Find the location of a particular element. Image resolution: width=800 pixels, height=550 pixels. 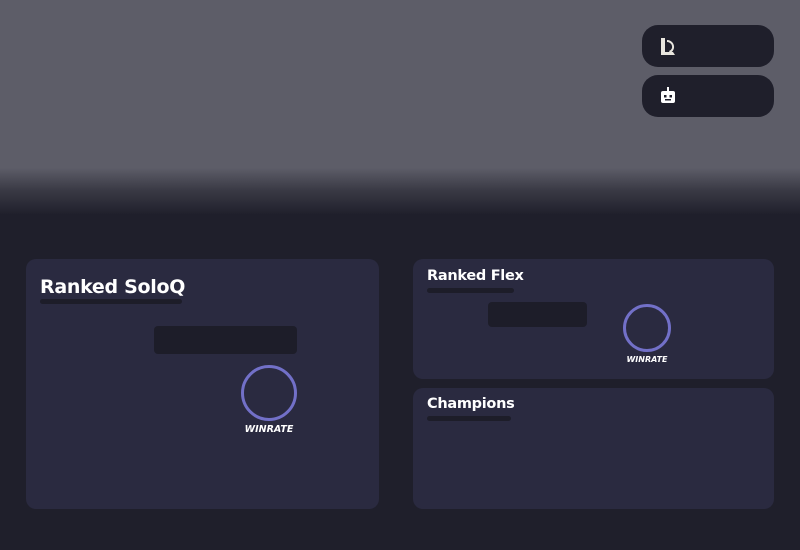

champions-title: Champions is located at coordinates (471, 404).